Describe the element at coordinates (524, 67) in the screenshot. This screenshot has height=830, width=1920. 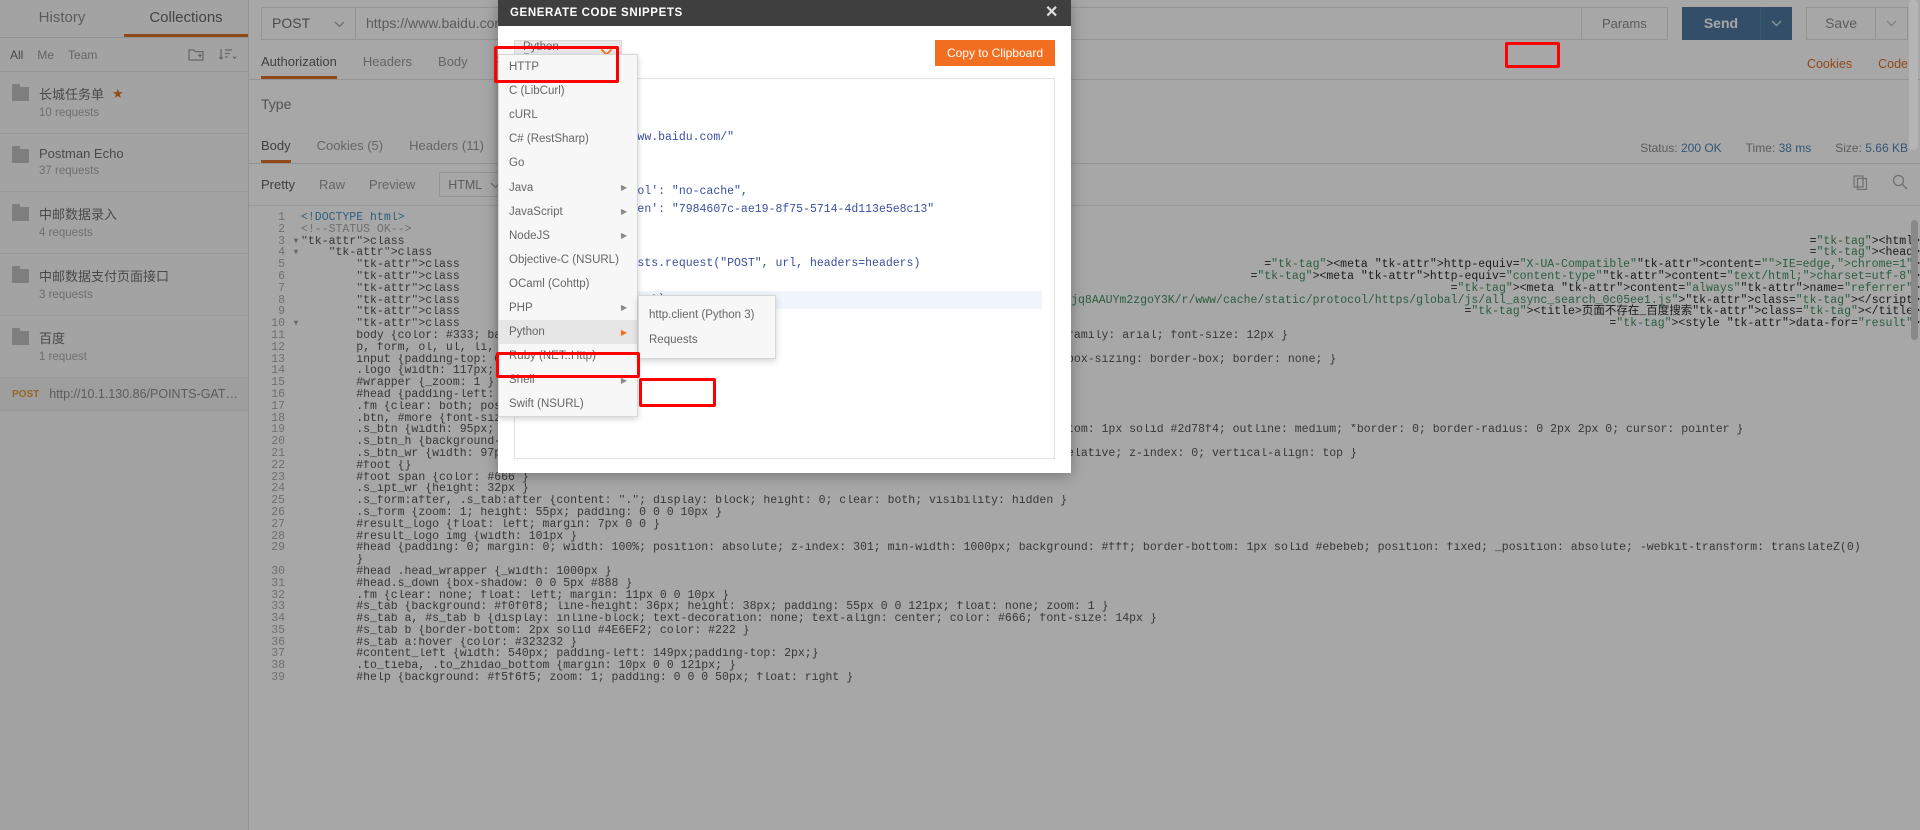
I see `dropdown-item-label: HTTP` at that location.